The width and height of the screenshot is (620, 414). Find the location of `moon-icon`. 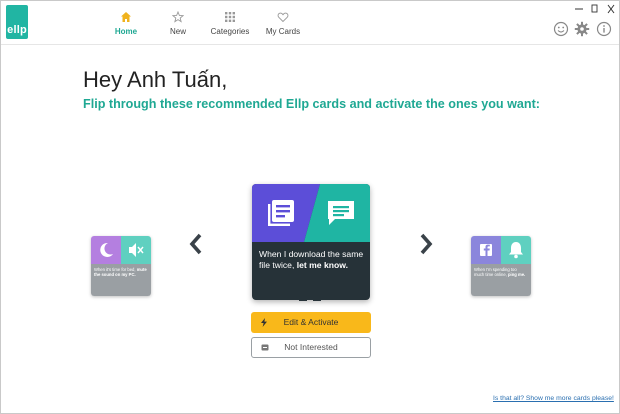

moon-icon is located at coordinates (106, 249).